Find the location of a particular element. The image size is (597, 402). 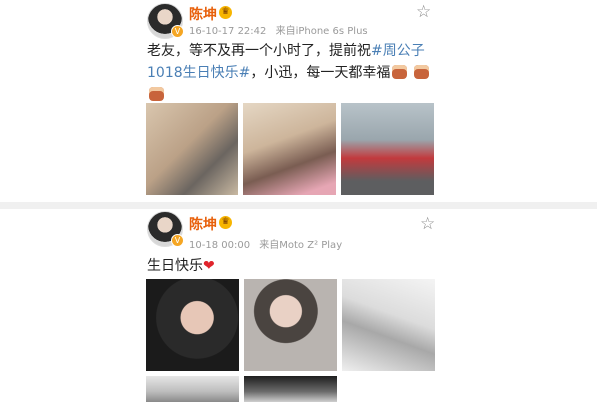

post-text: 生日快乐❤ is located at coordinates (181, 266).